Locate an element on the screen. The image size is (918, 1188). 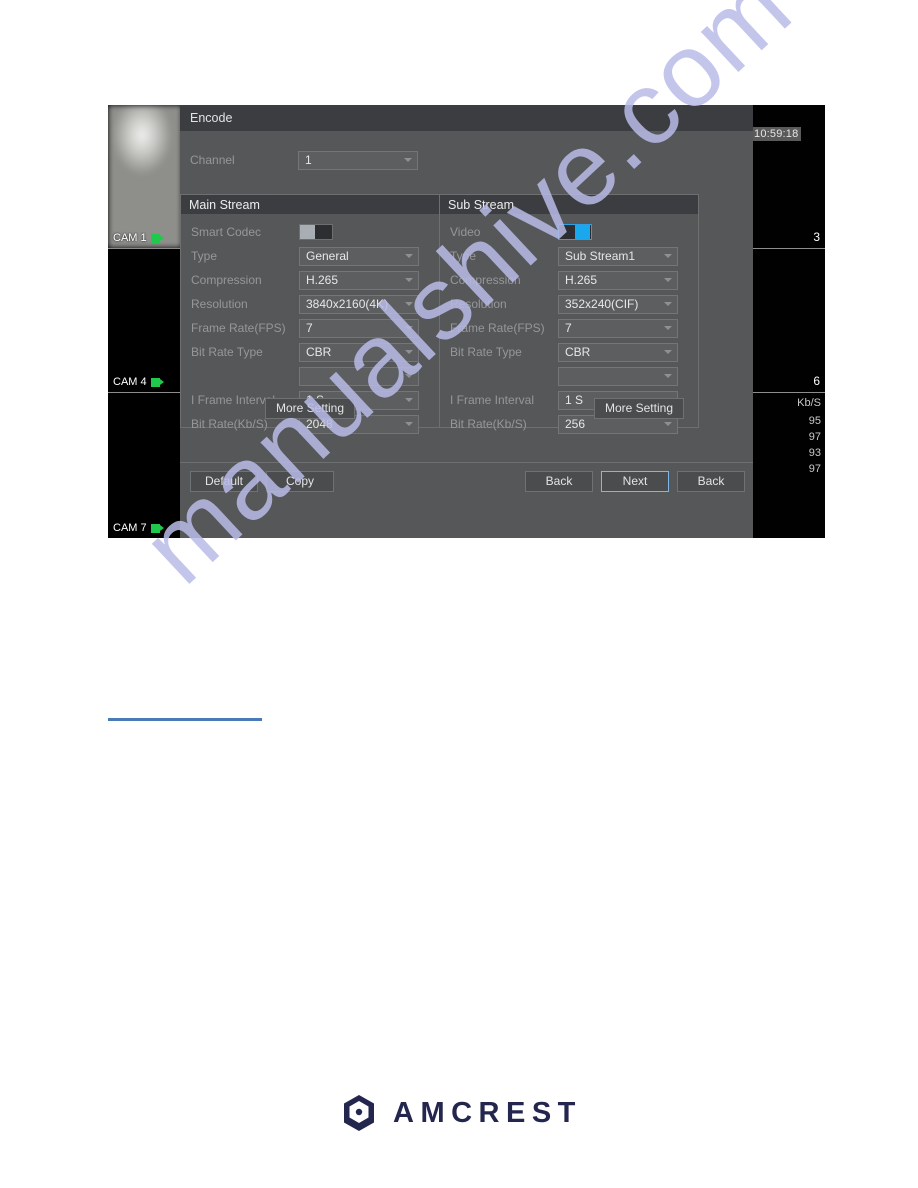
main-row-type: Type General is located at coordinates (310, 256).